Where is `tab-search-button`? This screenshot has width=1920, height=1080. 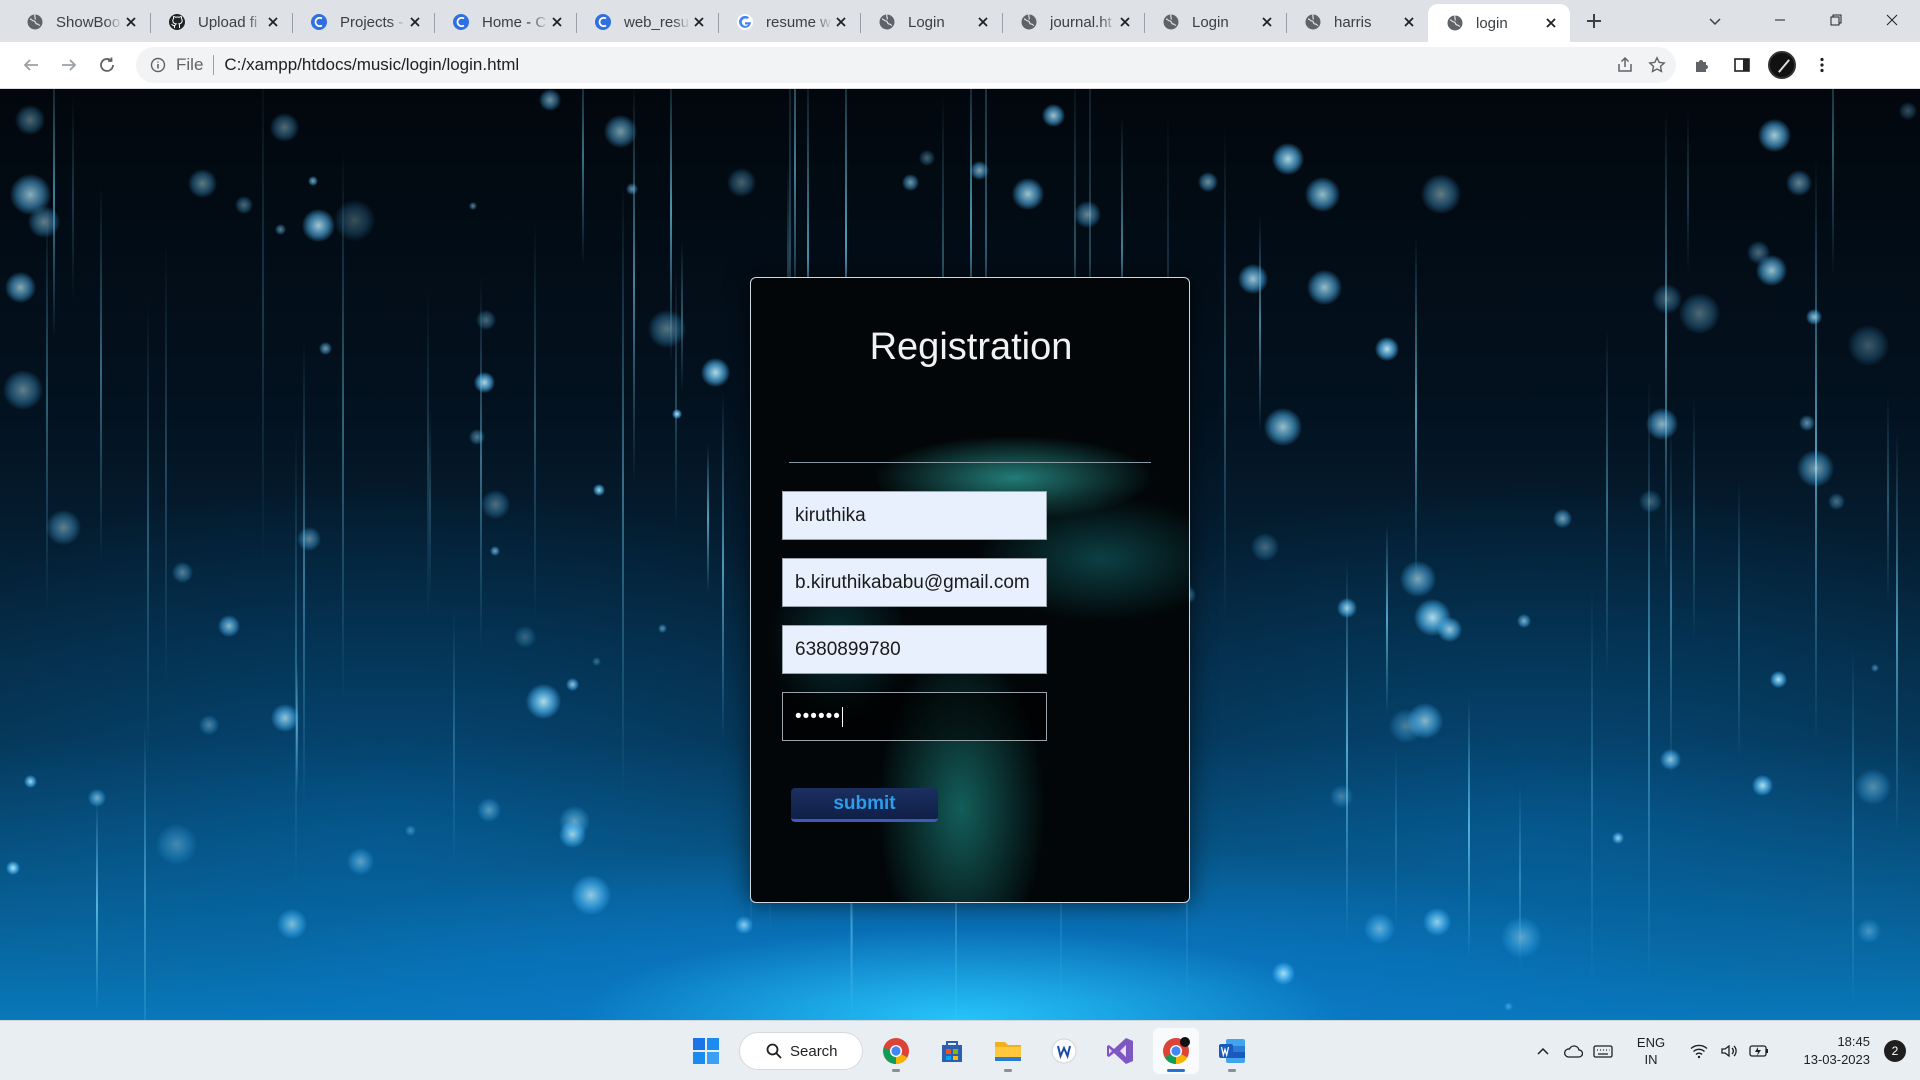 tab-search-button is located at coordinates (1715, 21).